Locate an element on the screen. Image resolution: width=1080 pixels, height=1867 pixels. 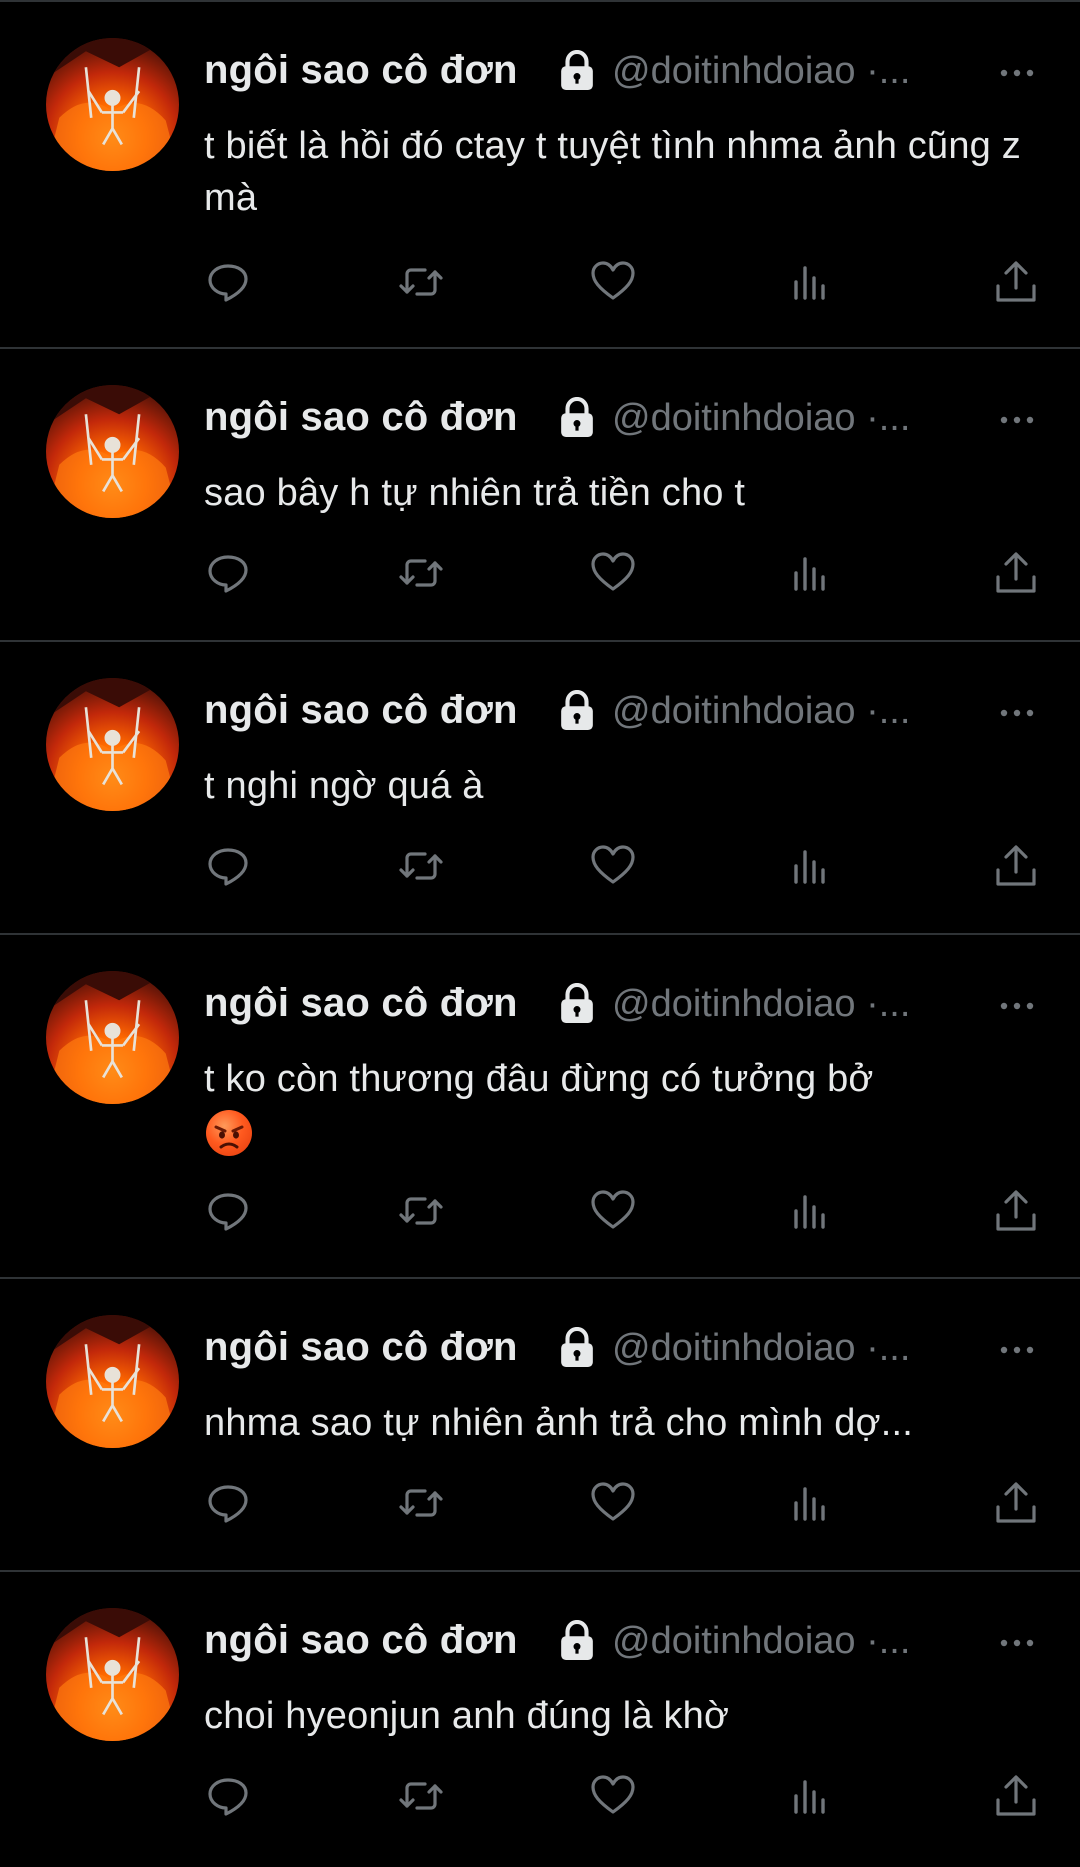
tweet-text: t ko còn thương đâu đừng có tưởng bở is located at coordinates (628, 1105).